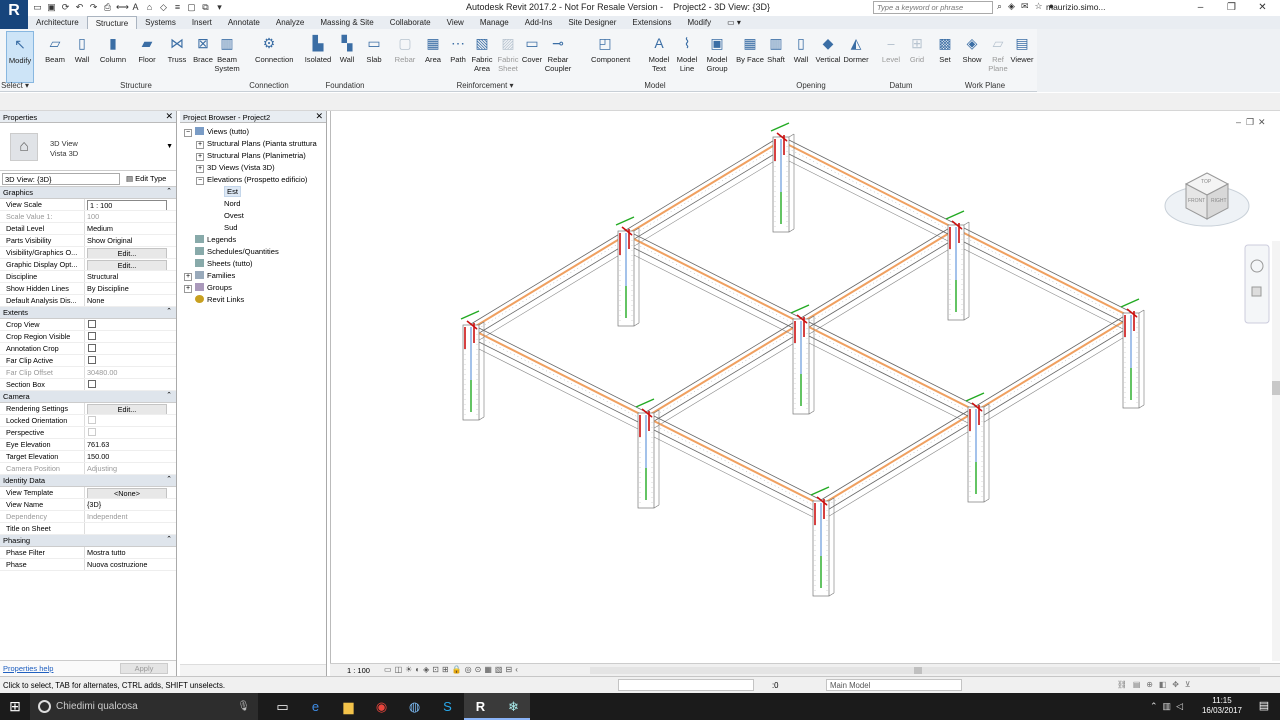 Image resolution: width=1280 pixels, height=720 pixels. Describe the element at coordinates (516, 669) in the screenshot. I see `scroll-left-icon: ‹` at that location.